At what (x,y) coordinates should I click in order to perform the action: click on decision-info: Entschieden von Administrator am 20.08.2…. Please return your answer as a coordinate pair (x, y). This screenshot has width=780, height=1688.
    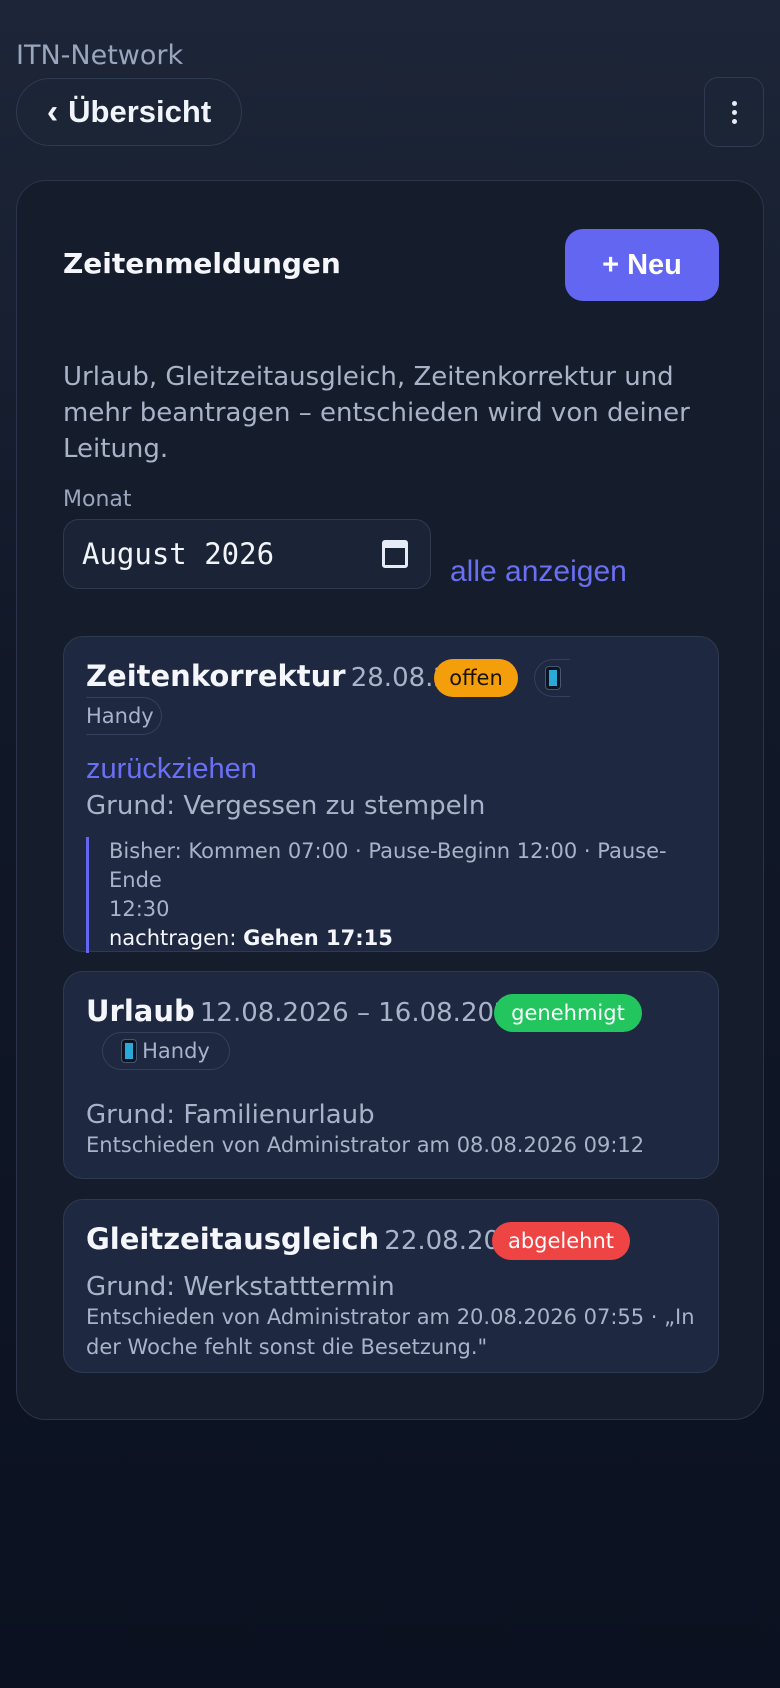
    Looking at the image, I should click on (396, 1332).